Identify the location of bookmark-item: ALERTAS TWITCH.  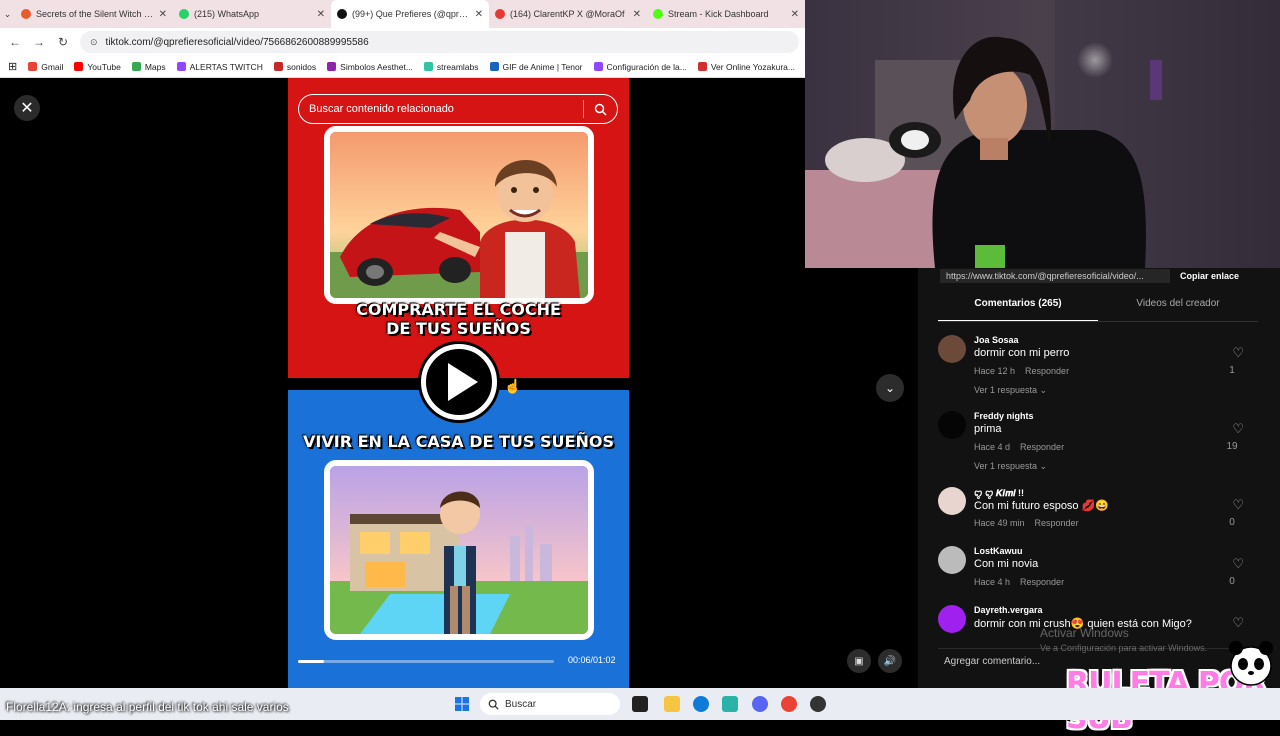
(219, 67).